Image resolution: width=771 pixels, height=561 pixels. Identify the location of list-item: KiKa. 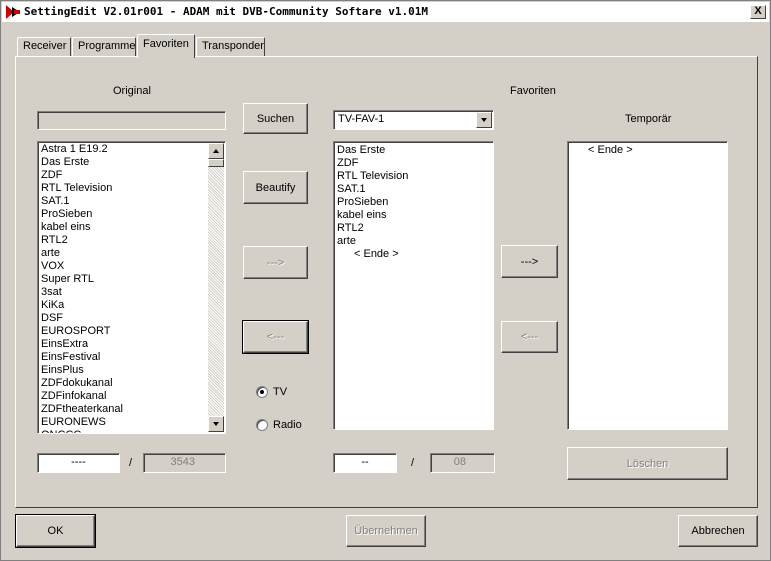
(122, 305).